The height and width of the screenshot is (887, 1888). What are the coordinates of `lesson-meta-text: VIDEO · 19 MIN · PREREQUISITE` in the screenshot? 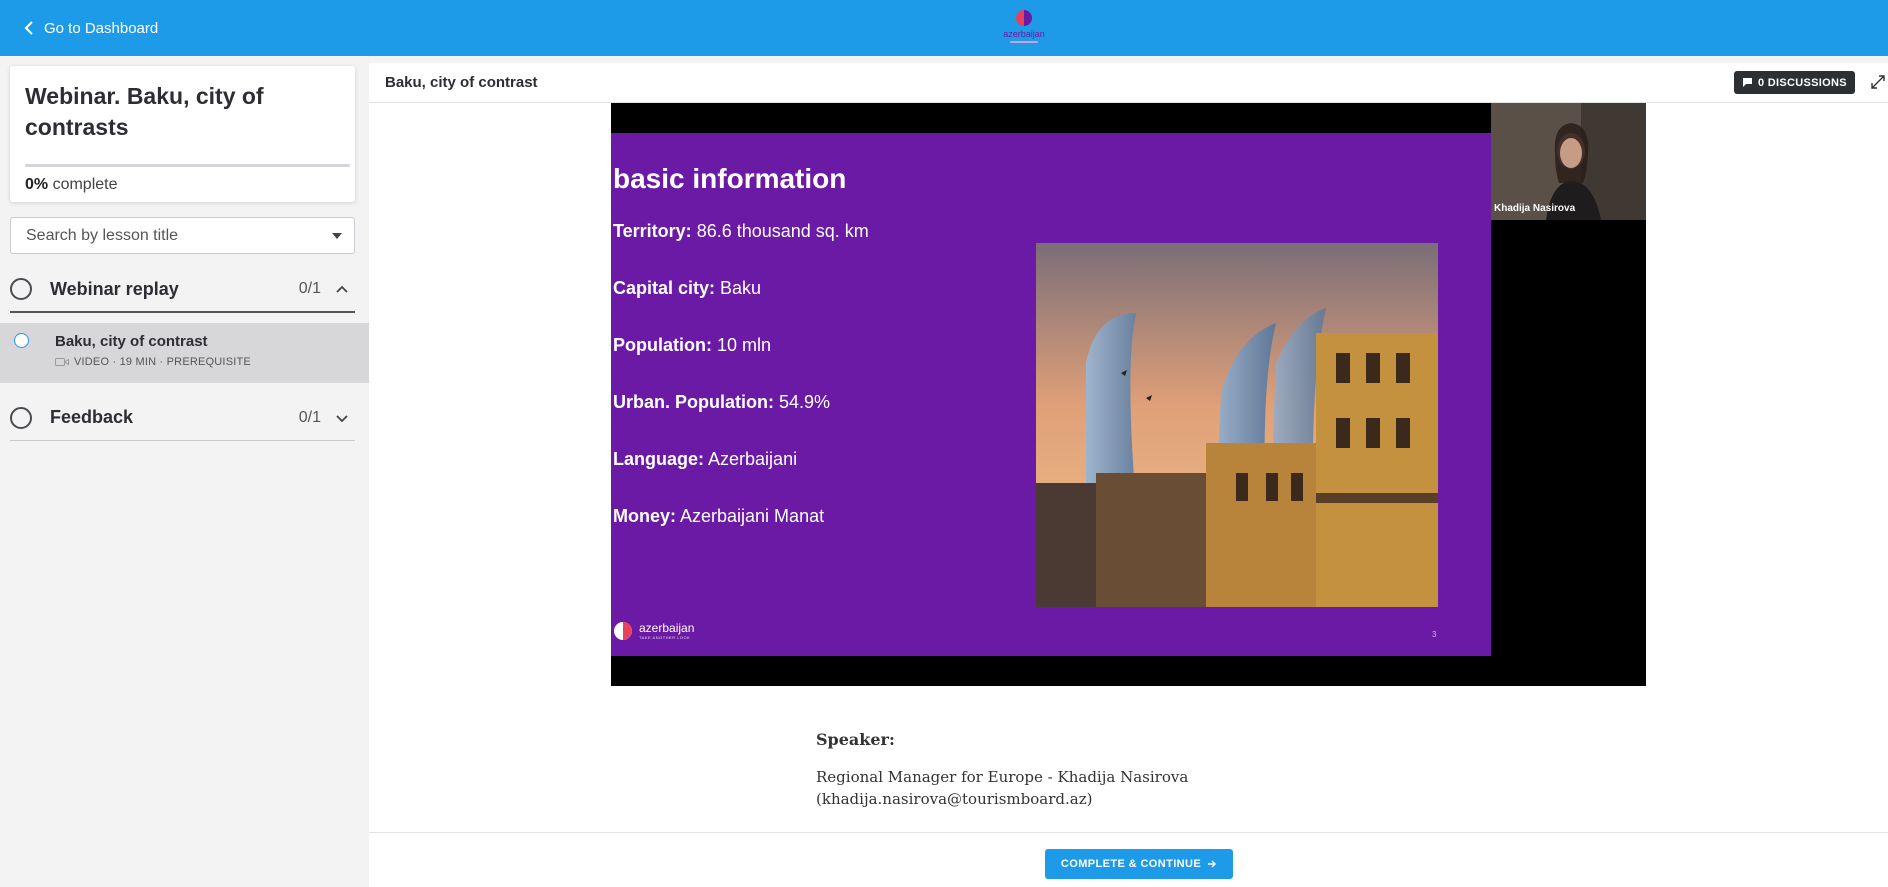 It's located at (162, 362).